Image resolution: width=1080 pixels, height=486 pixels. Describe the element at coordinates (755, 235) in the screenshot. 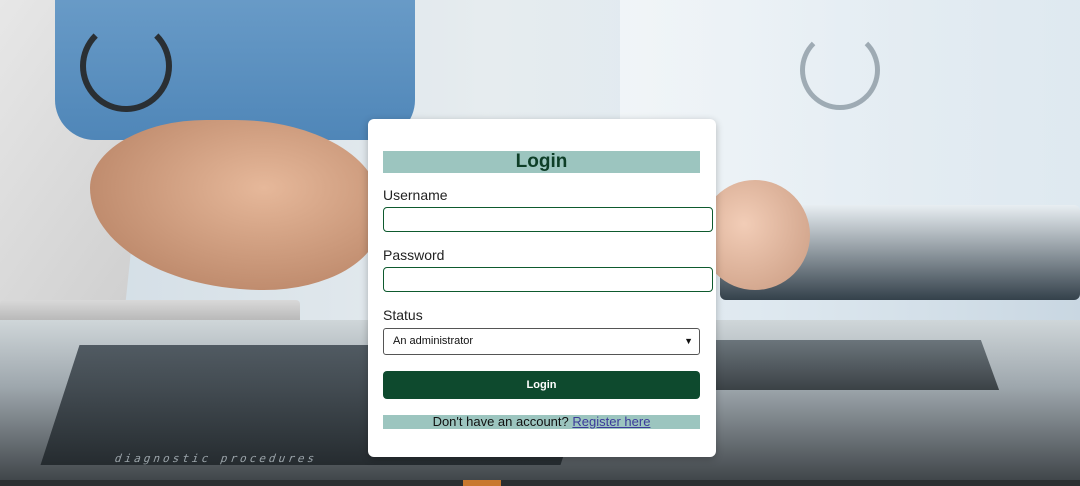

I see `doctor-hand-right-image` at that location.